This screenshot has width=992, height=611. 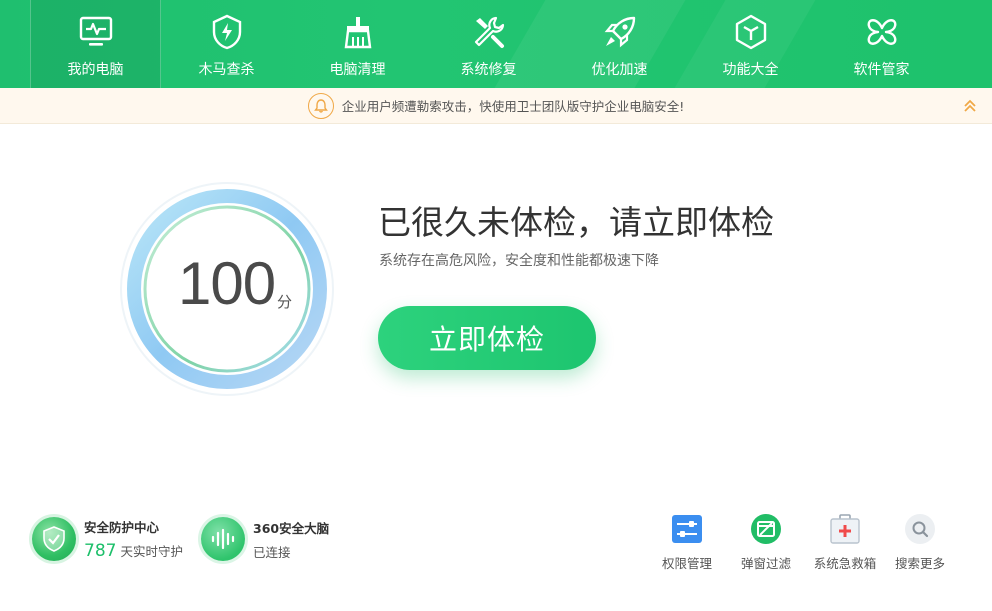 What do you see at coordinates (95, 70) in the screenshot?
I see `nav-tab-label: 我的电脑` at bounding box center [95, 70].